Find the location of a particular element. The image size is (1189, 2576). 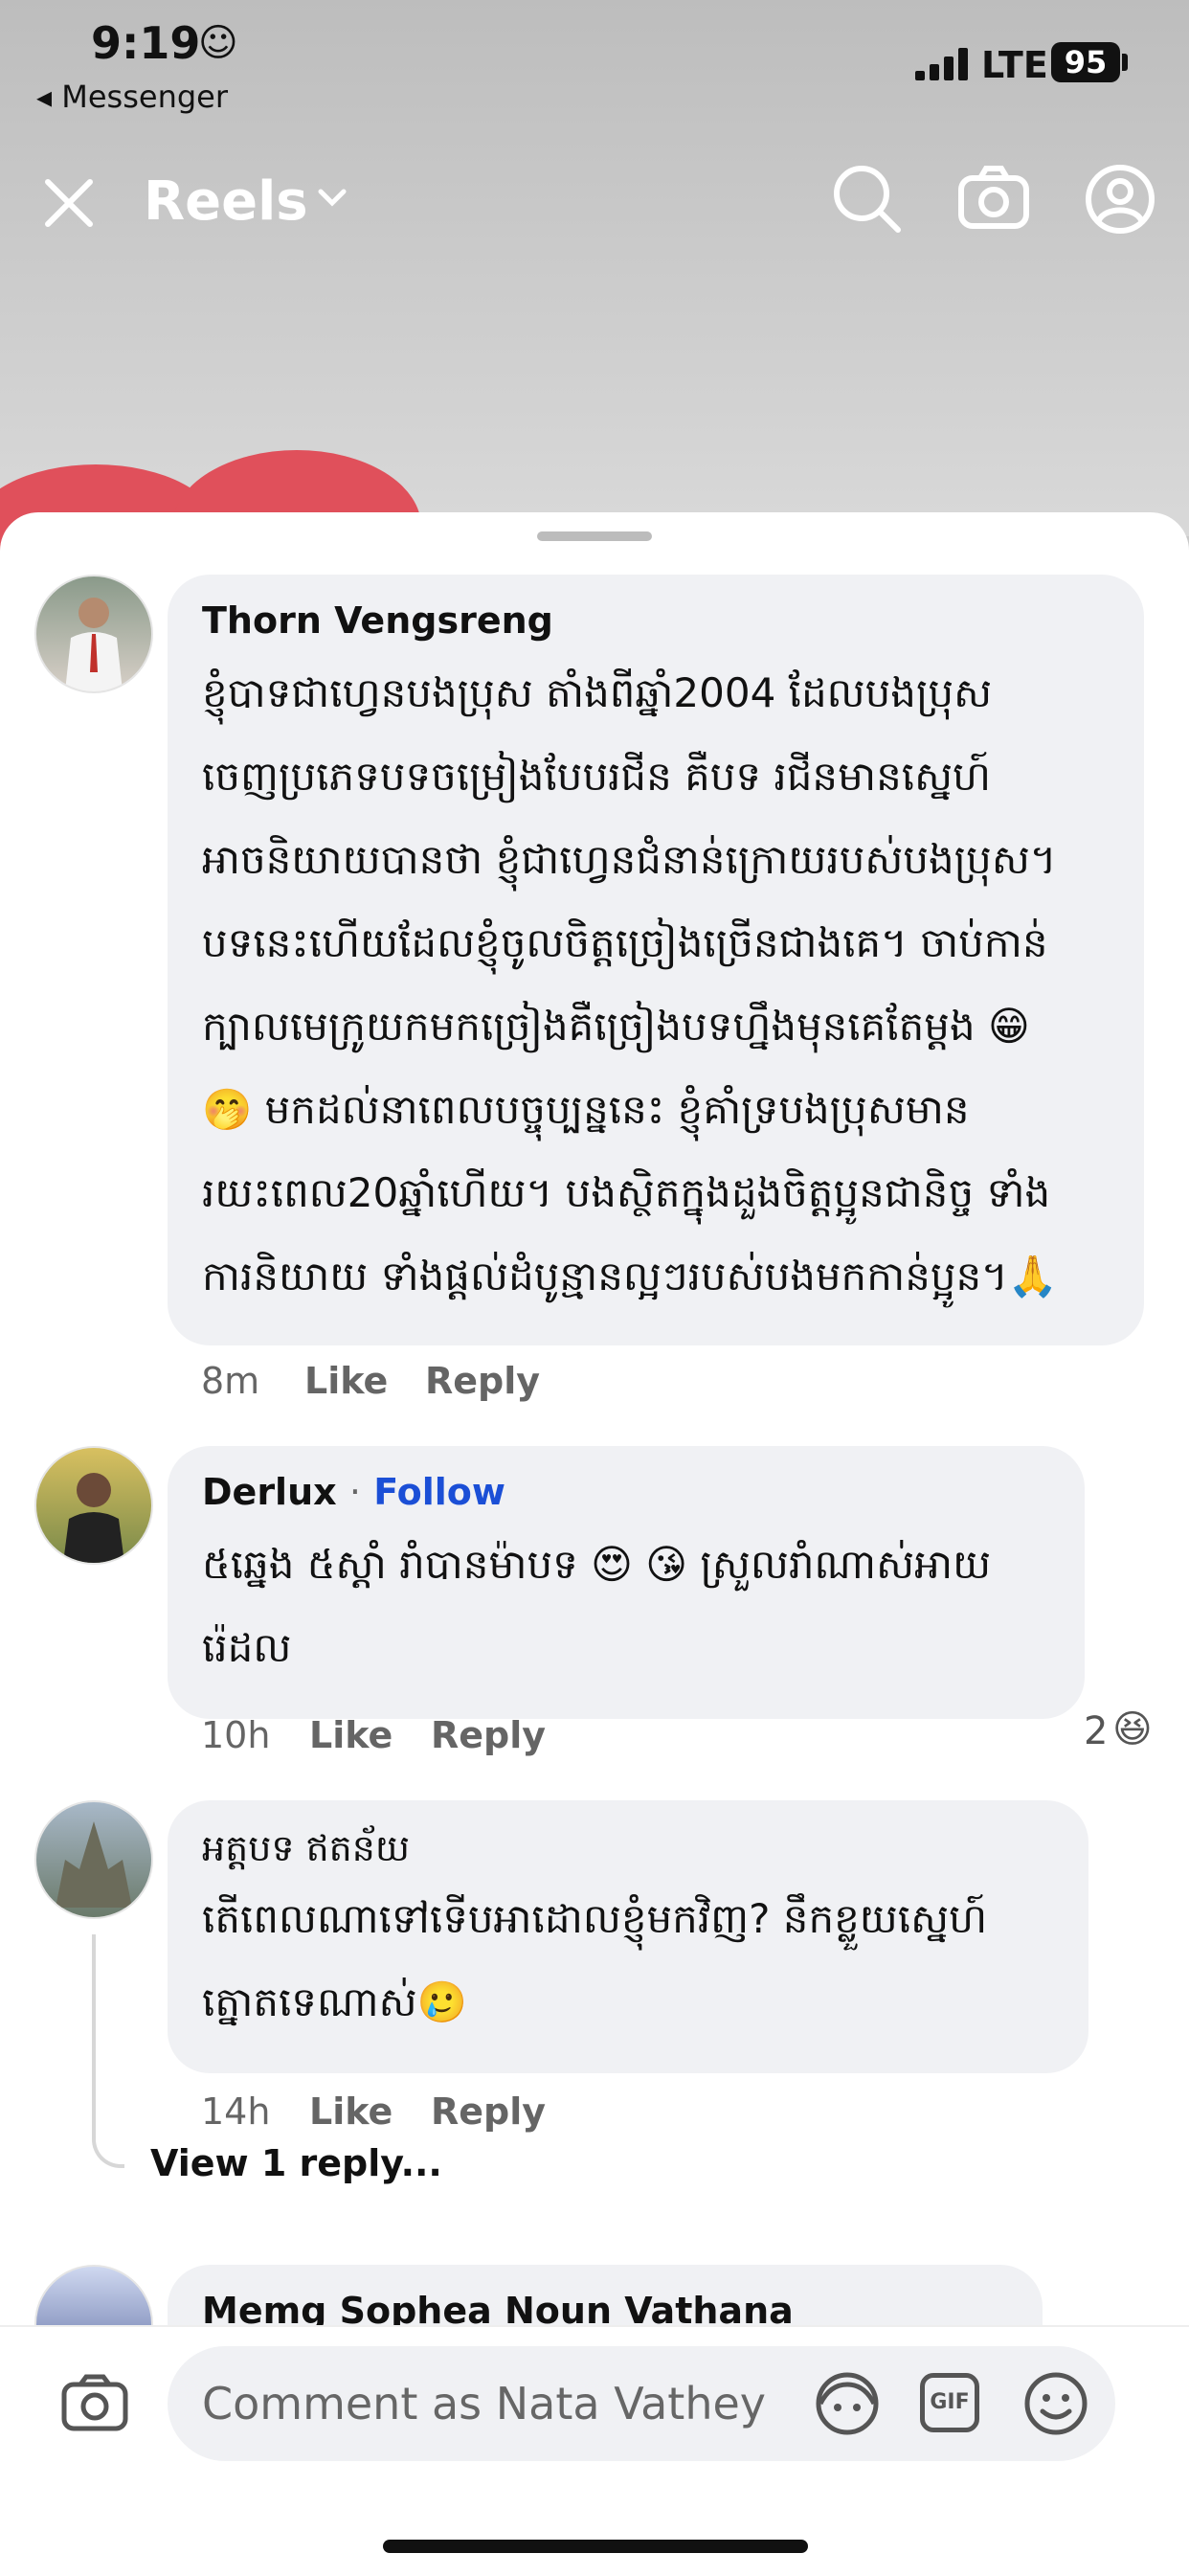

comment-author-line: Derlux · Follow is located at coordinates (353, 1492).